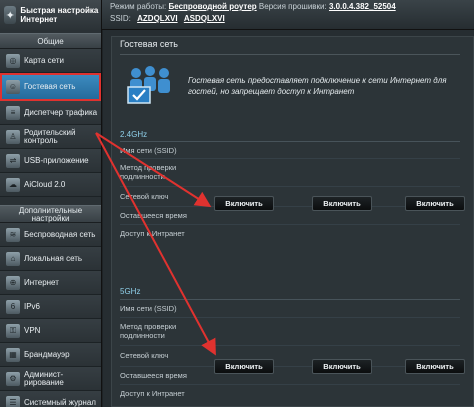 The image size is (474, 407). What do you see at coordinates (290, 141) in the screenshot?
I see `band-24ghz-divider` at bounding box center [290, 141].